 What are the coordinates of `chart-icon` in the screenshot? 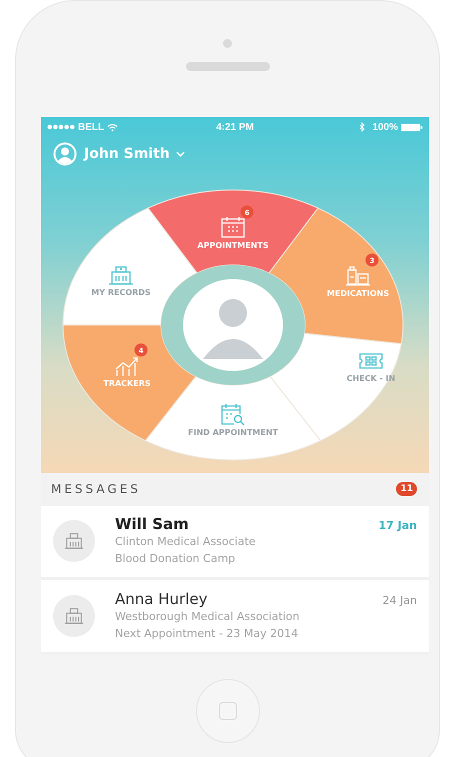 It's located at (126, 367).